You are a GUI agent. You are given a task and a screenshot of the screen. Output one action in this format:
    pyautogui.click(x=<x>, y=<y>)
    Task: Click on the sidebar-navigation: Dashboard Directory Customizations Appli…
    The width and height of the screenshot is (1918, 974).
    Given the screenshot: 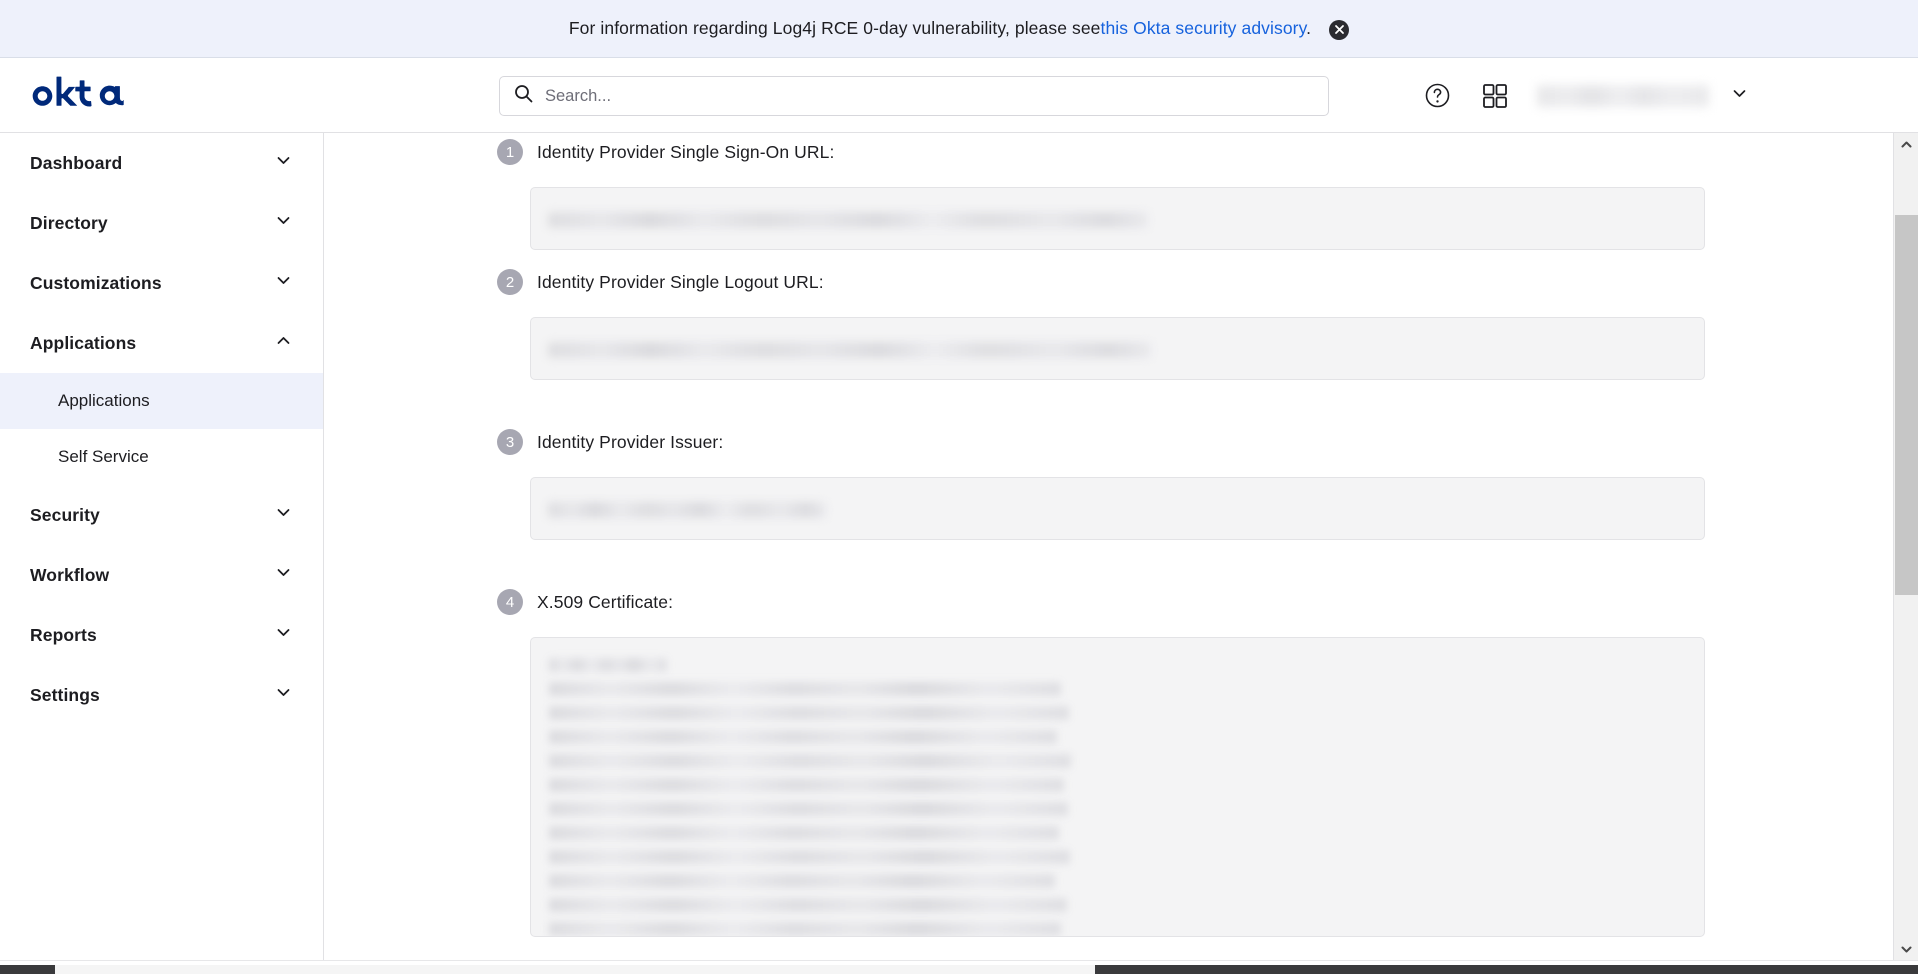 What is the action you would take?
    pyautogui.click(x=162, y=553)
    